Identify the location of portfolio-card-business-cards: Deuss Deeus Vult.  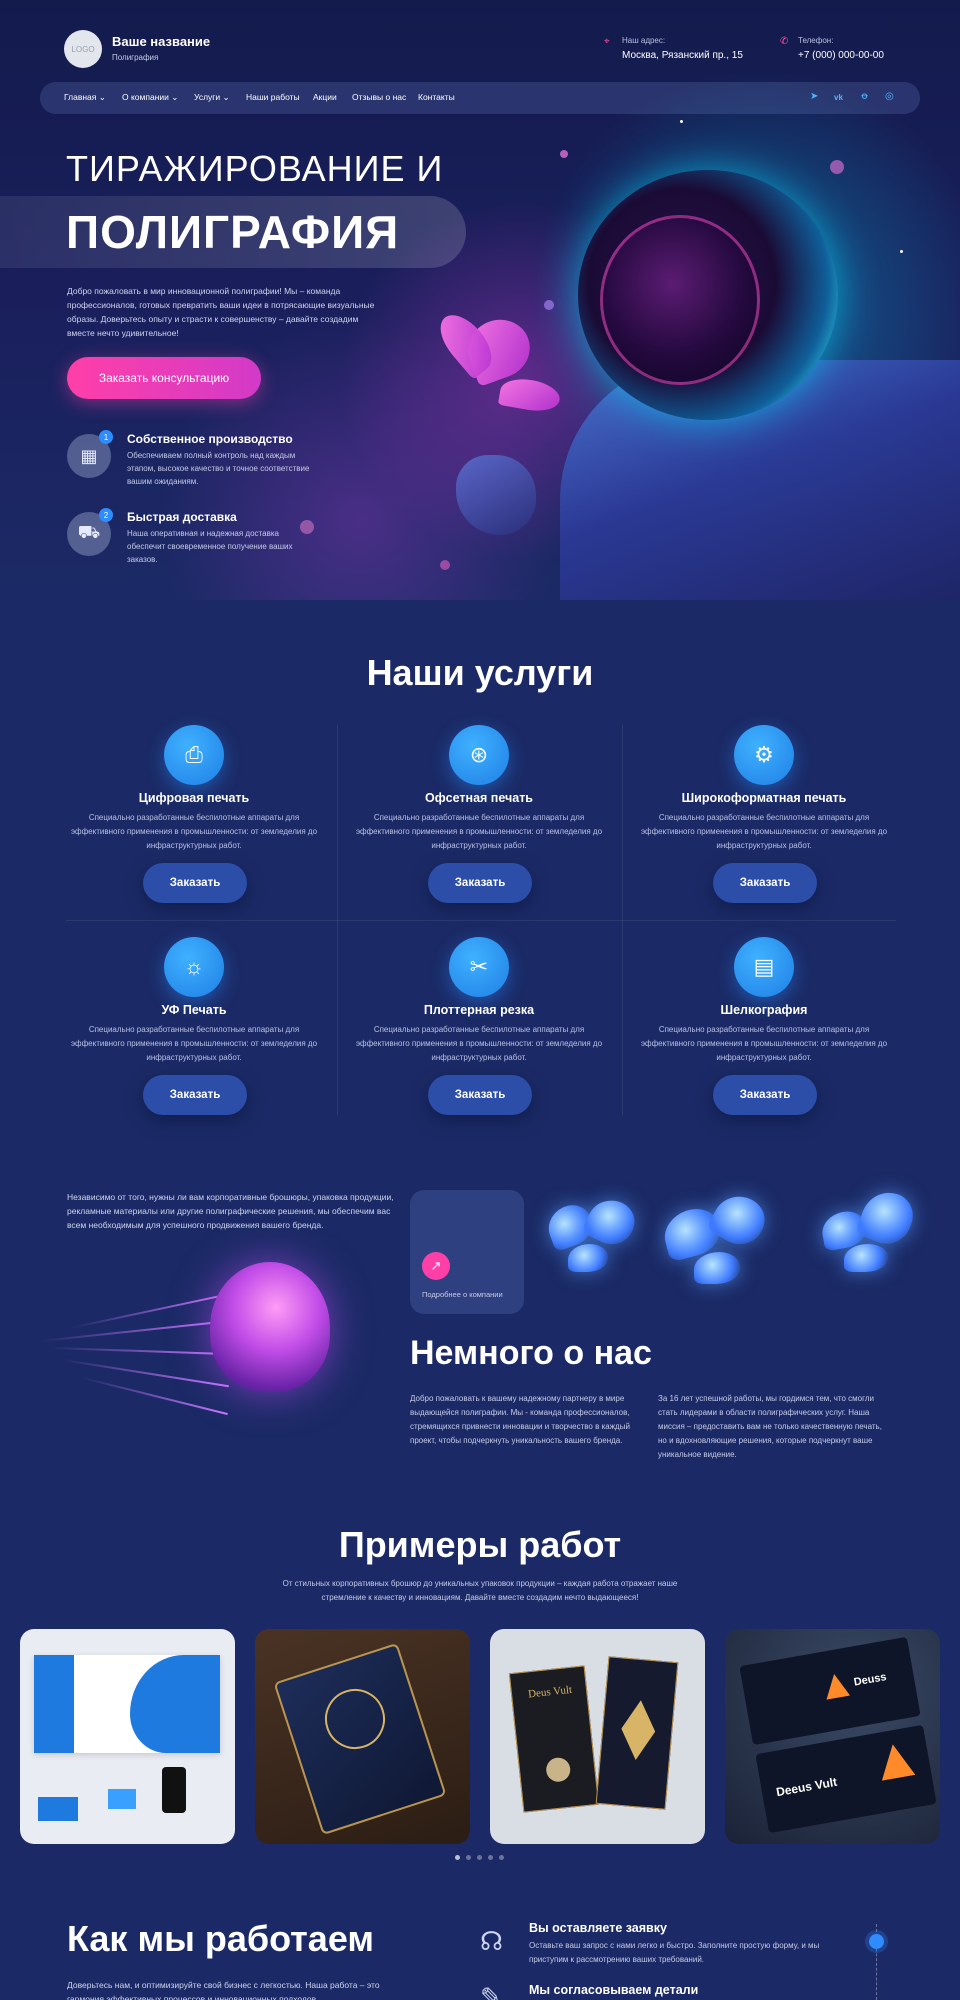
(832, 1736).